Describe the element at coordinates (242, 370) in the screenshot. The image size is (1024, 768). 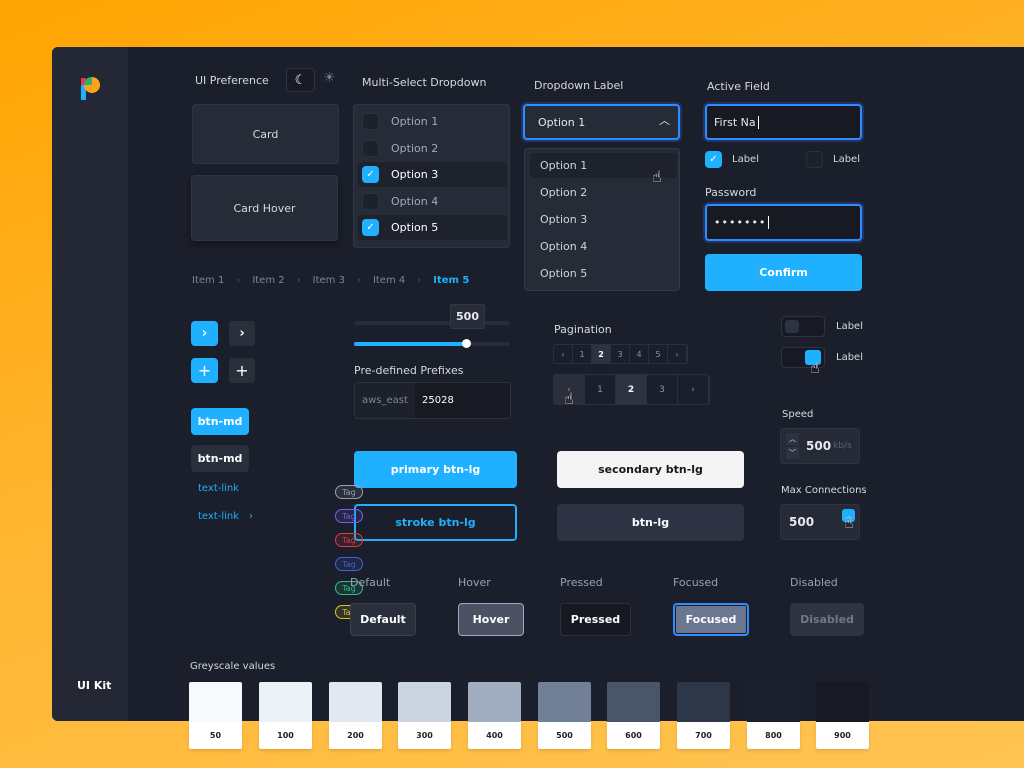
I see `plus-button: +` at that location.